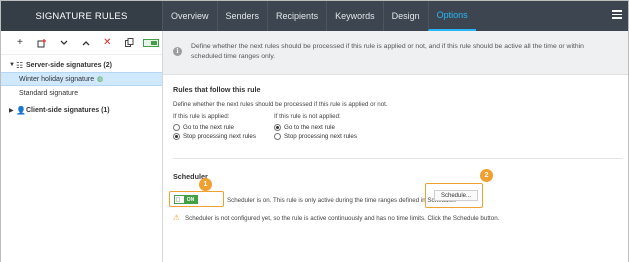 Image resolution: width=629 pixels, height=262 pixels. What do you see at coordinates (201, 116) in the screenshot?
I see `applied-label: If this rule is applied:` at bounding box center [201, 116].